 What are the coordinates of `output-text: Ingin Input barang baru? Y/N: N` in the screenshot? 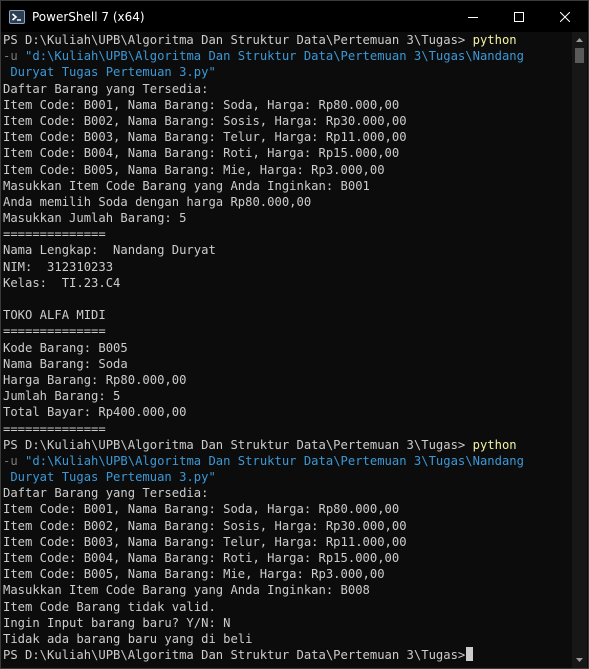 It's located at (117, 622).